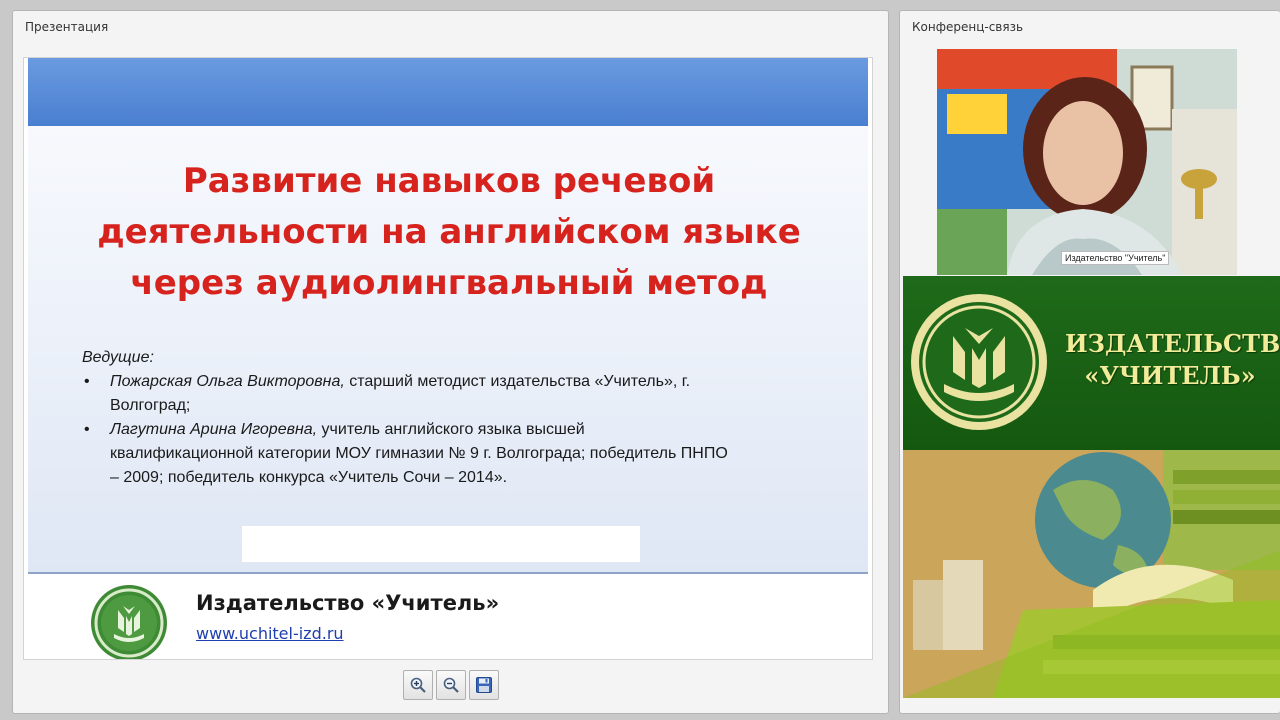  I want to click on slide-header-band, so click(448, 92).